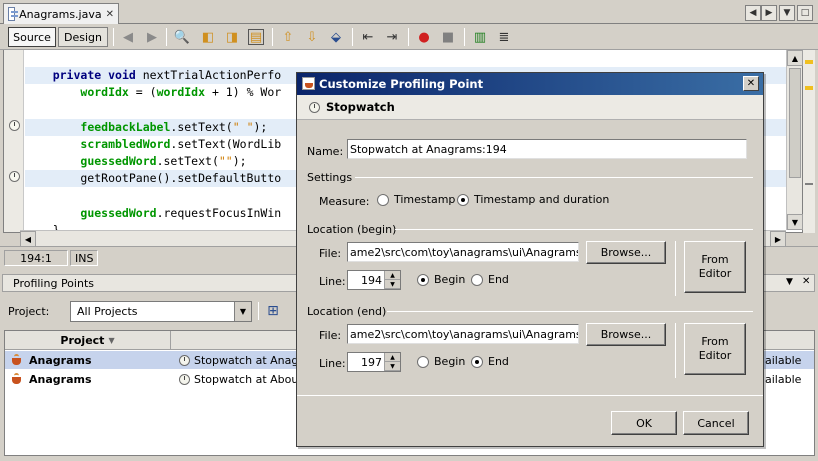 Image resolution: width=818 pixels, height=461 pixels. Describe the element at coordinates (675, 268) in the screenshot. I see `vertical-separator` at that location.